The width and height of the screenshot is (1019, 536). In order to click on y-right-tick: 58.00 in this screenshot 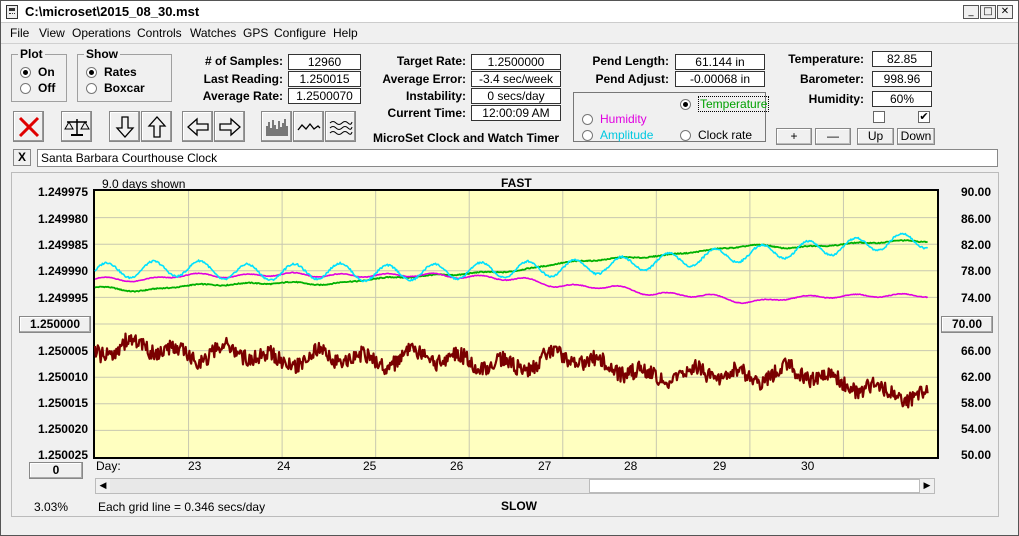, I will do `click(975, 403)`.